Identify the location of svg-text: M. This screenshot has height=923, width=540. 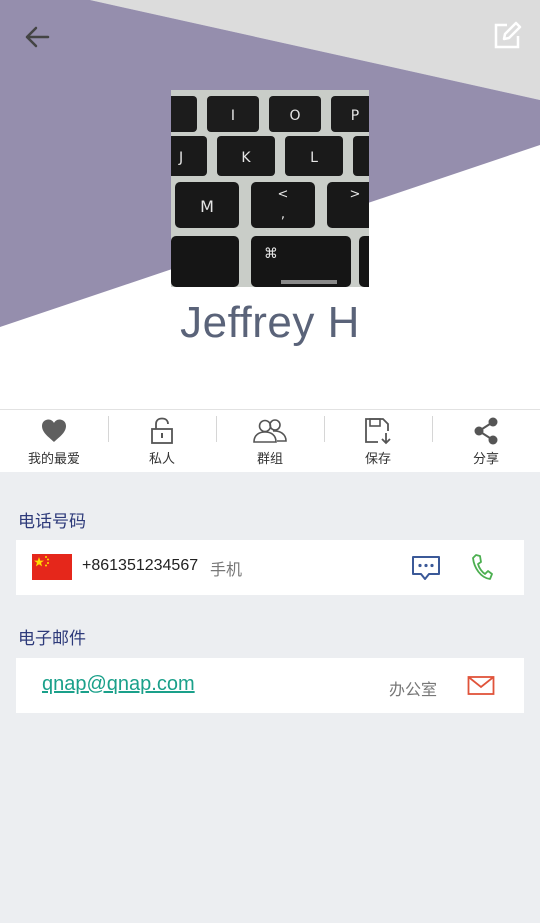
(207, 206).